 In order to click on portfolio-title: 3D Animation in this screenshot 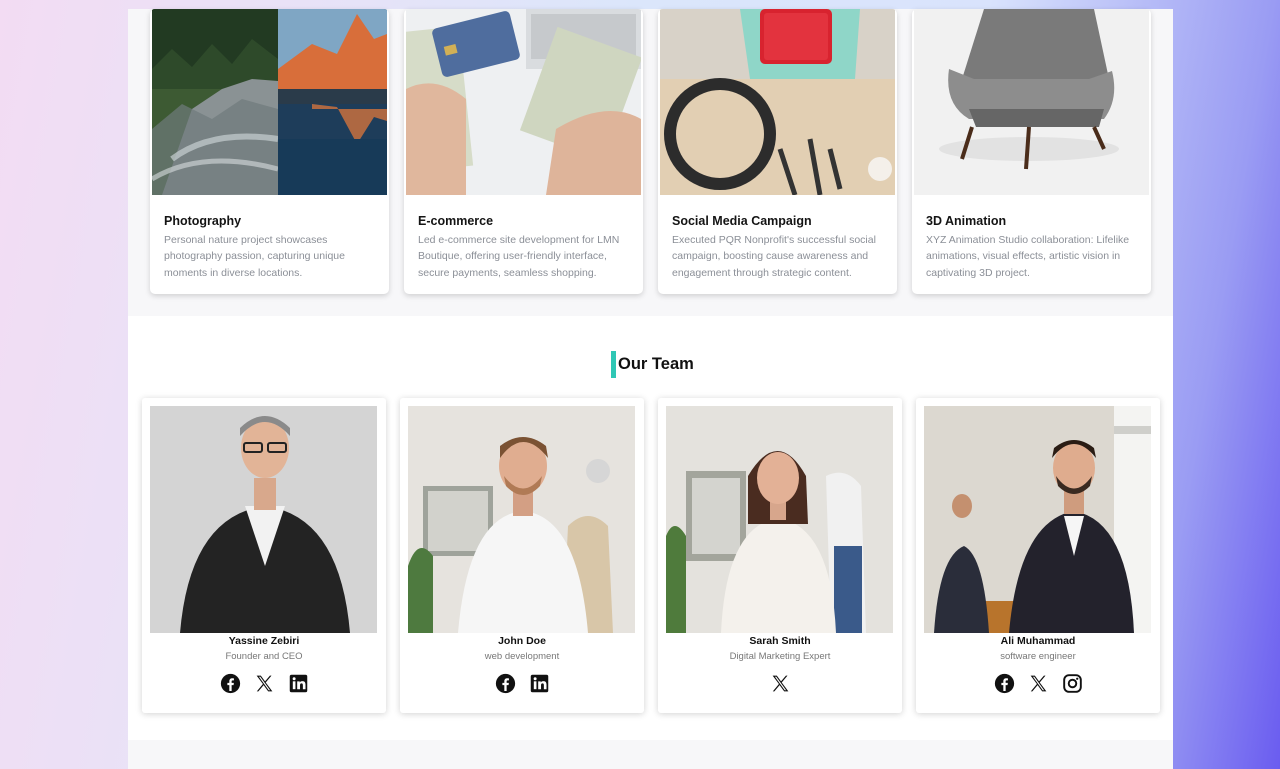, I will do `click(966, 221)`.